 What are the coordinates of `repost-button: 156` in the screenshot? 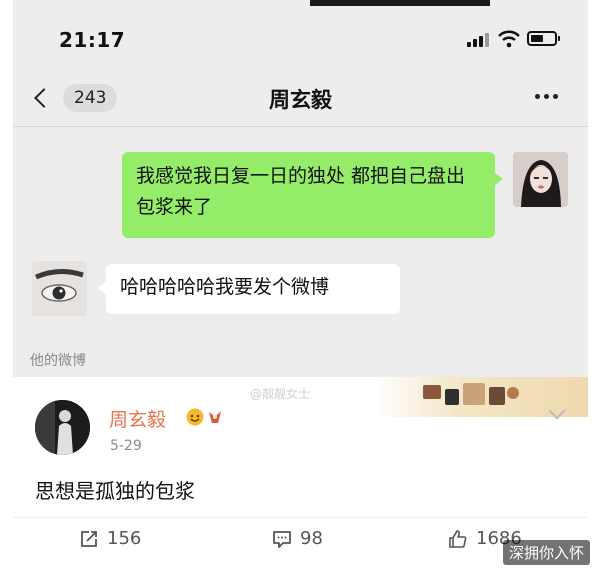 It's located at (110, 538).